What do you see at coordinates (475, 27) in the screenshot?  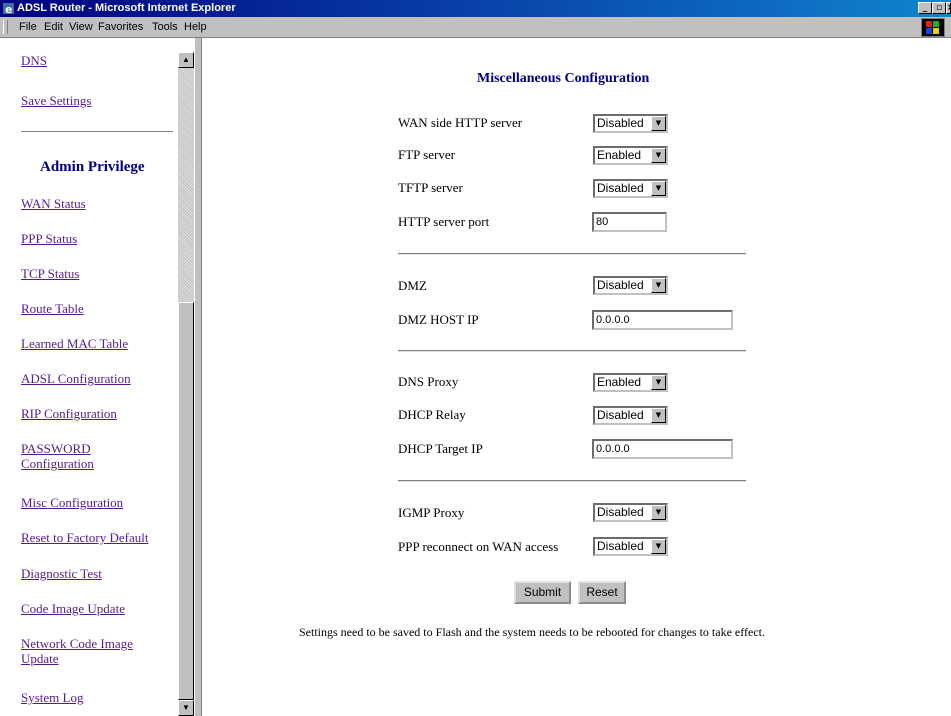 I see `menu-bar: File Edit View Favorites Tools Help` at bounding box center [475, 27].